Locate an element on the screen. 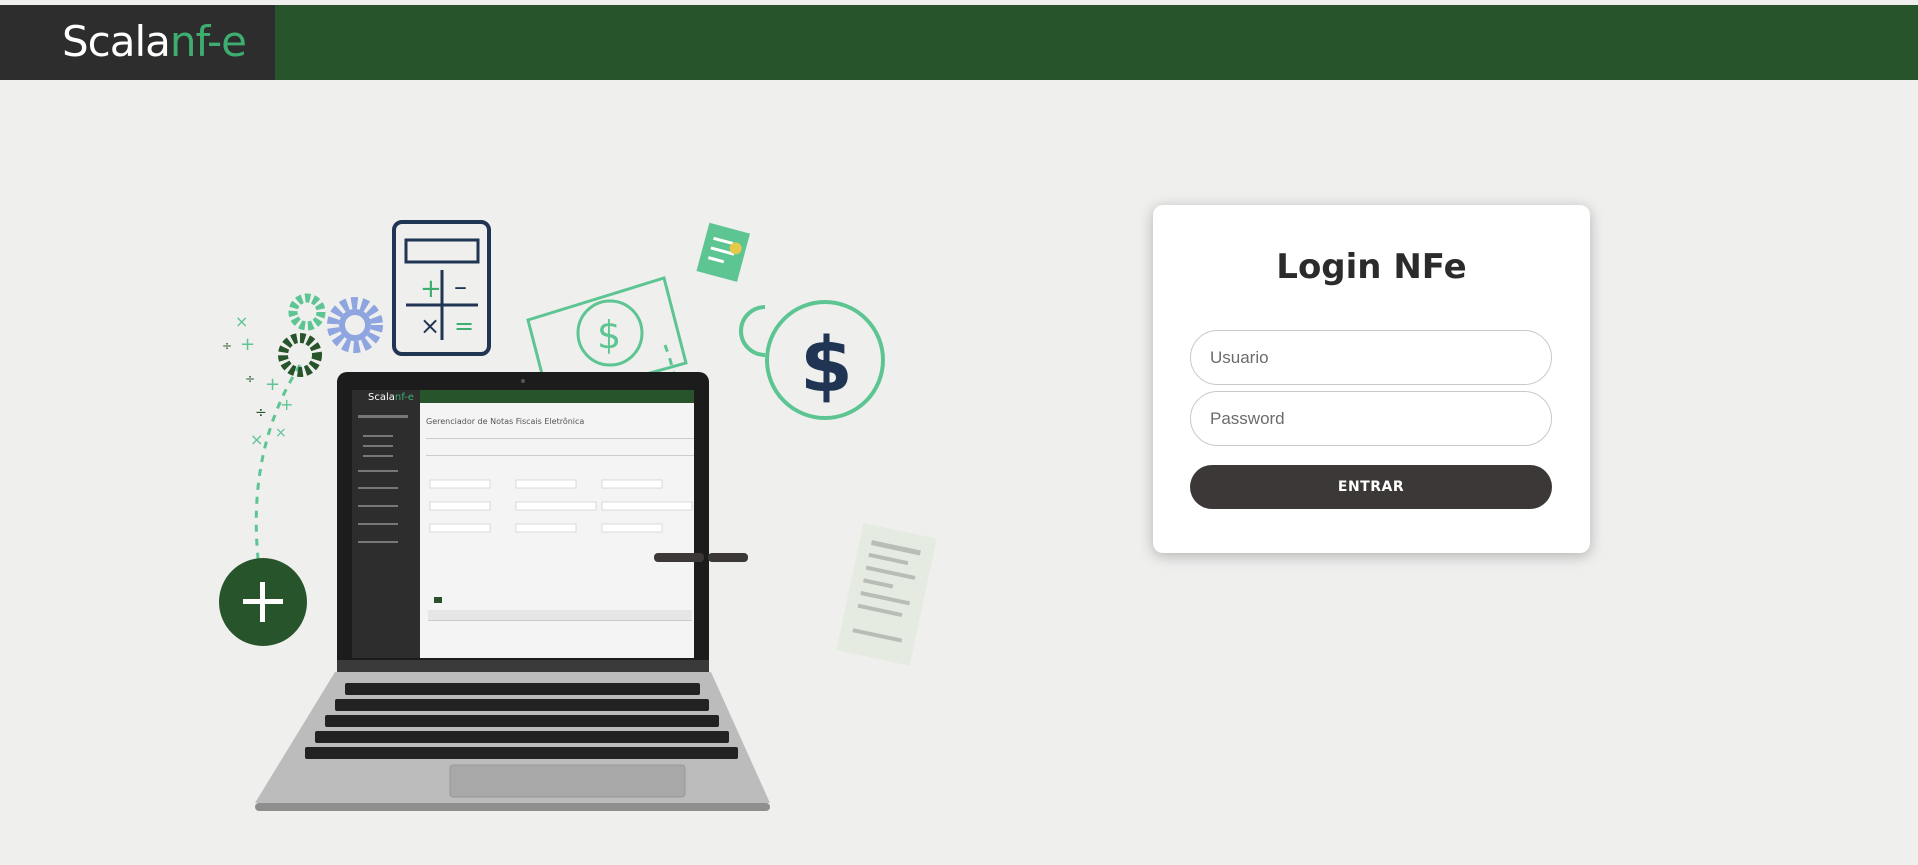  password-input is located at coordinates (1371, 418).